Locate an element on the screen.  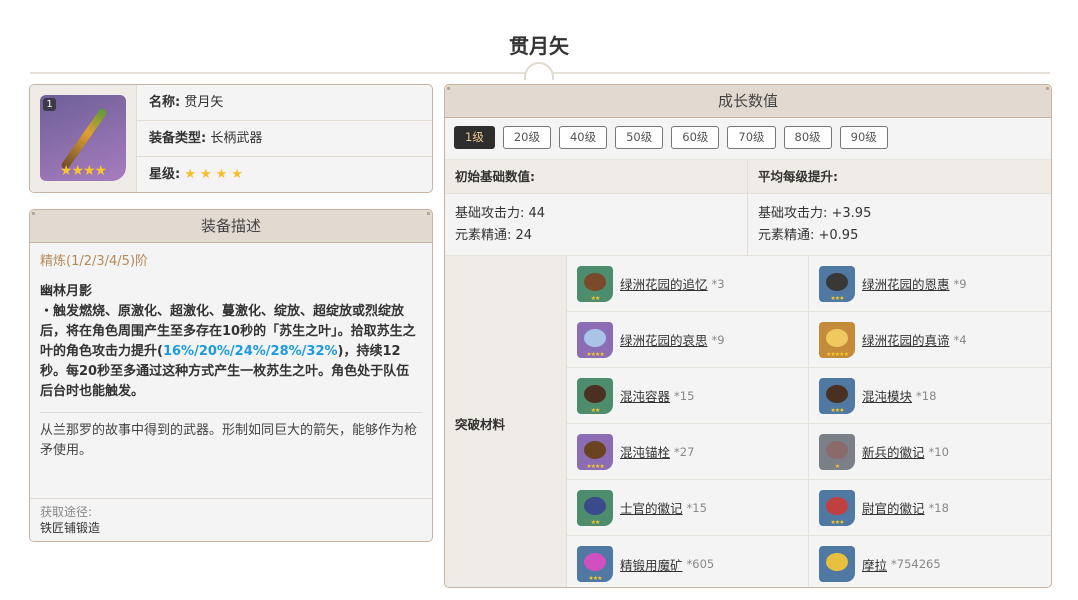
material-count: *3 is located at coordinates (718, 283).